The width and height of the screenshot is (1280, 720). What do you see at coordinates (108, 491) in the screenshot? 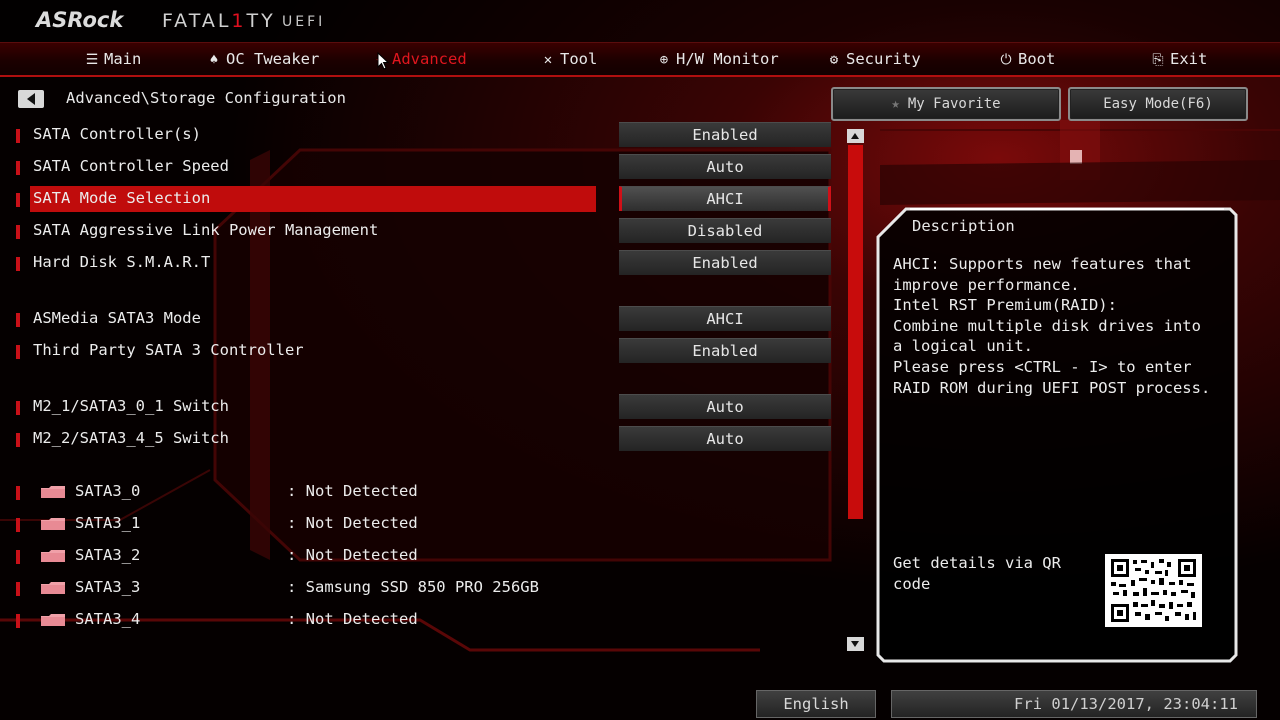
I see `drive-port: SATA3_0` at bounding box center [108, 491].